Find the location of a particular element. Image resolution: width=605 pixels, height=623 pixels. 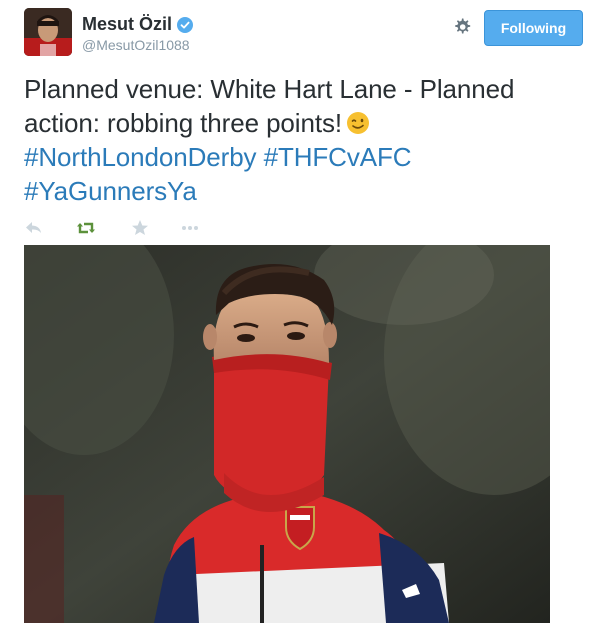

tweet-hashtag-line-1: #NorthLondonDerby #THFCvAFC is located at coordinates (304, 157).